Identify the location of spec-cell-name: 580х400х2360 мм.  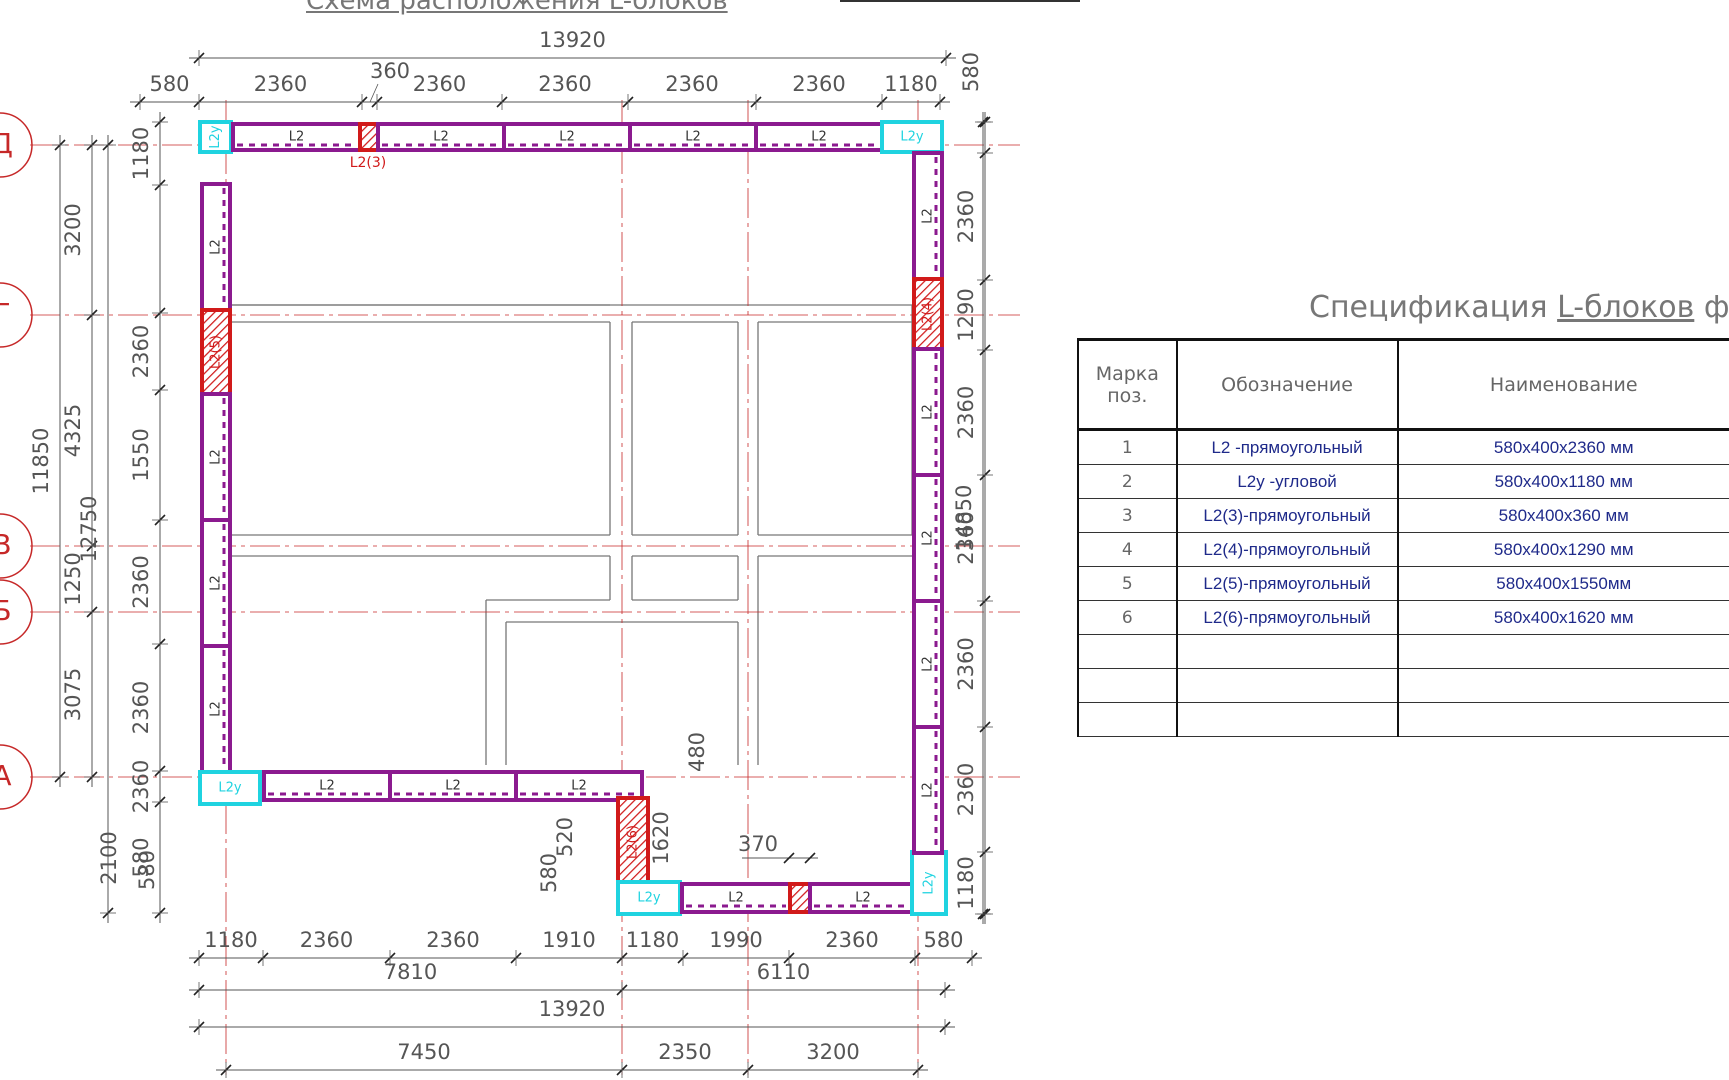
(1562, 447).